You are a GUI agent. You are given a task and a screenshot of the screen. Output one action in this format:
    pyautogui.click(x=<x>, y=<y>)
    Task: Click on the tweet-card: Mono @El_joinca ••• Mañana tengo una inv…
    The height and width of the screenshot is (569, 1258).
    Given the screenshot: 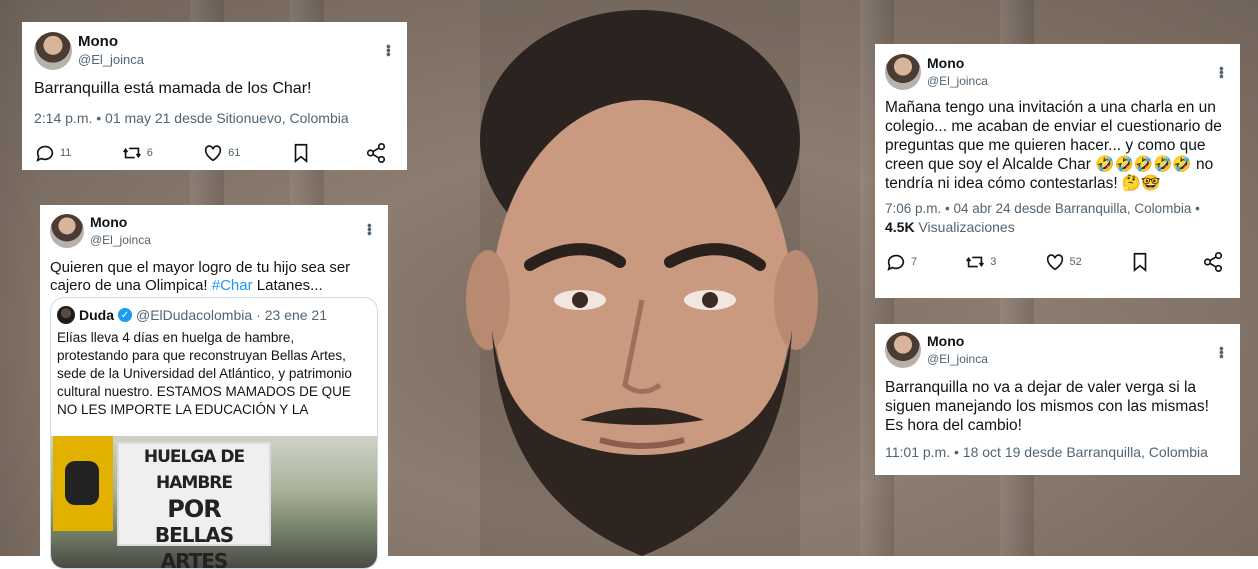 What is the action you would take?
    pyautogui.click(x=1057, y=171)
    